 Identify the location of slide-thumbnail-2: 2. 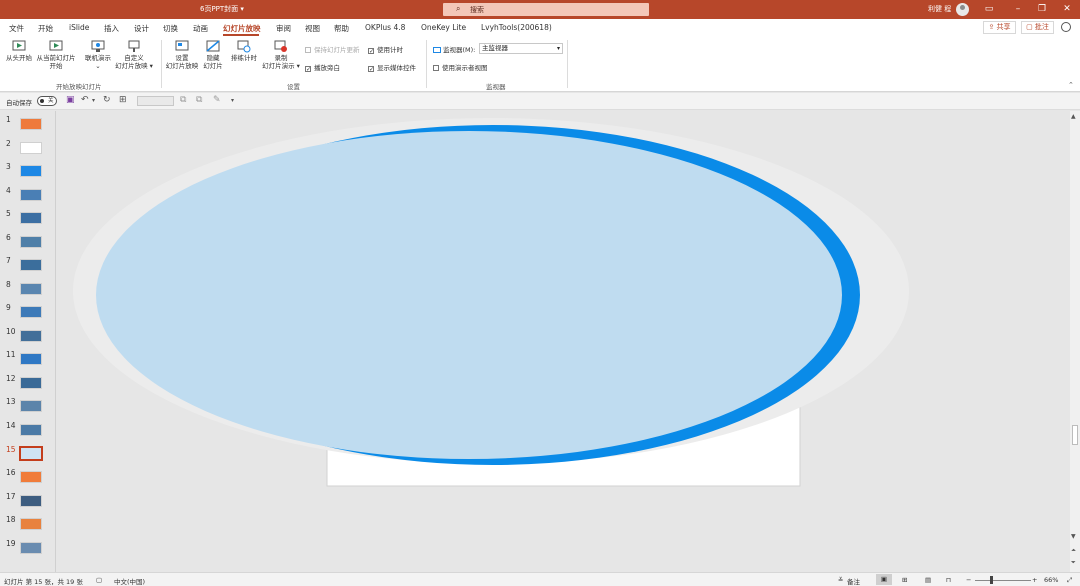
(28, 149).